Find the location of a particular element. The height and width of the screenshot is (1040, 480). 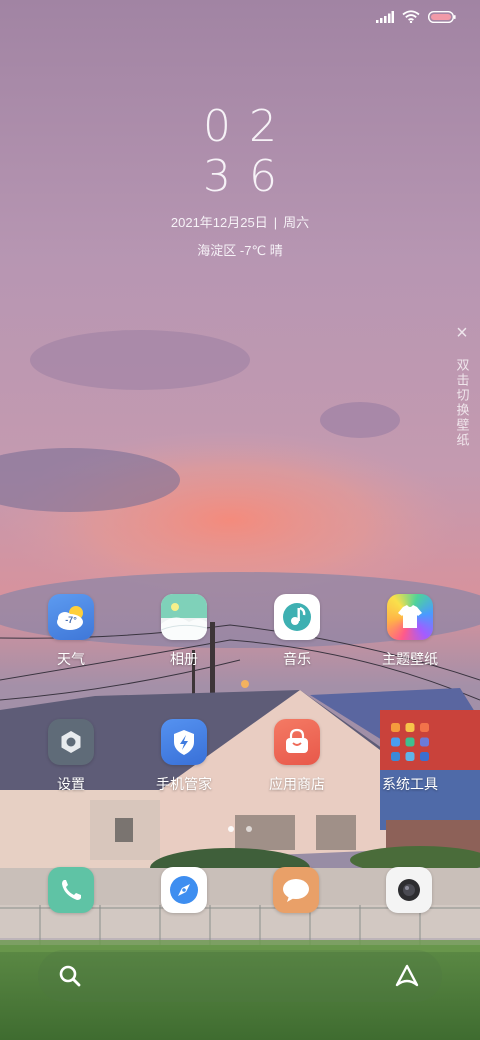

themes-icon is located at coordinates (410, 617).